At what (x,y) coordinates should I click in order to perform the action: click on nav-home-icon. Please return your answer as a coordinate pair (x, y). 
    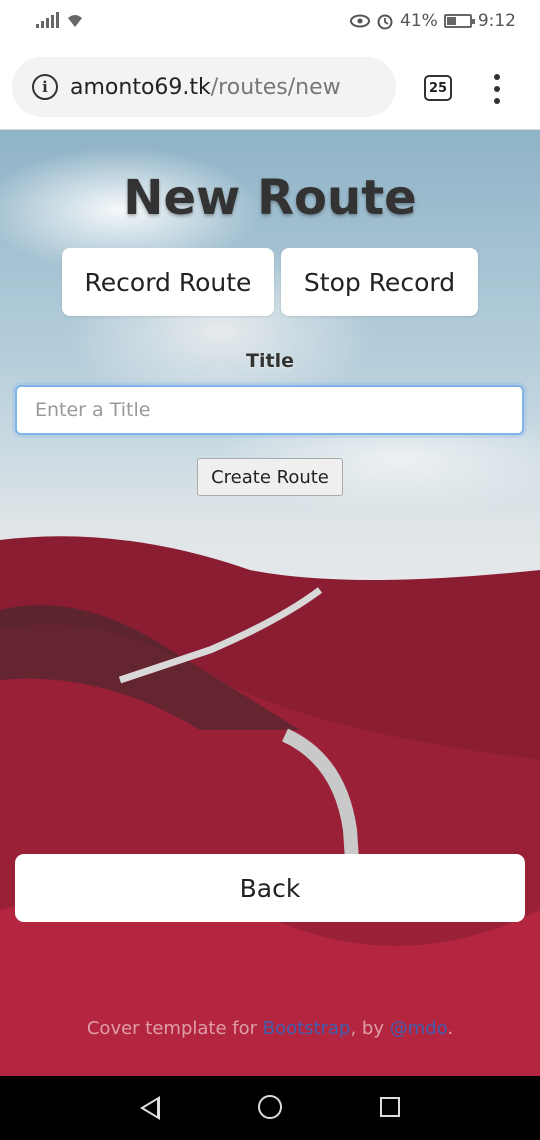
    Looking at the image, I should click on (270, 1107).